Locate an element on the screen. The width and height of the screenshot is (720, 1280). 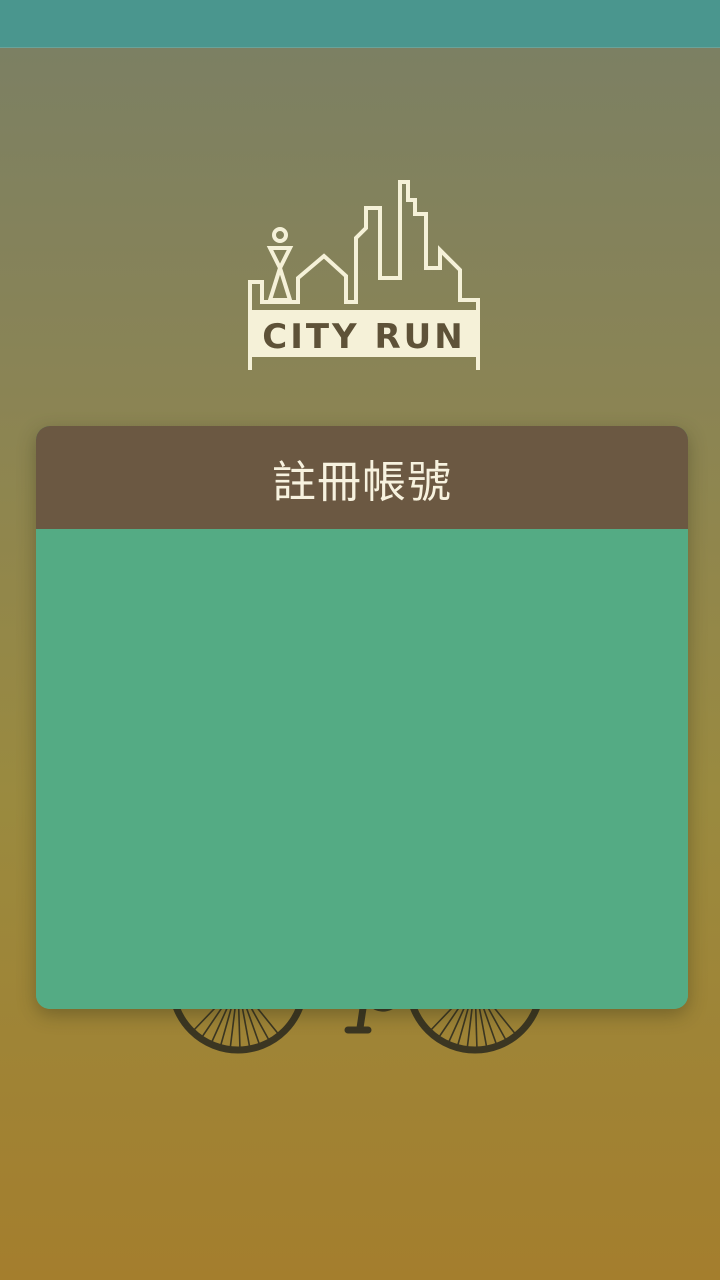
svg-text: CITY RUN is located at coordinates (364, 337).